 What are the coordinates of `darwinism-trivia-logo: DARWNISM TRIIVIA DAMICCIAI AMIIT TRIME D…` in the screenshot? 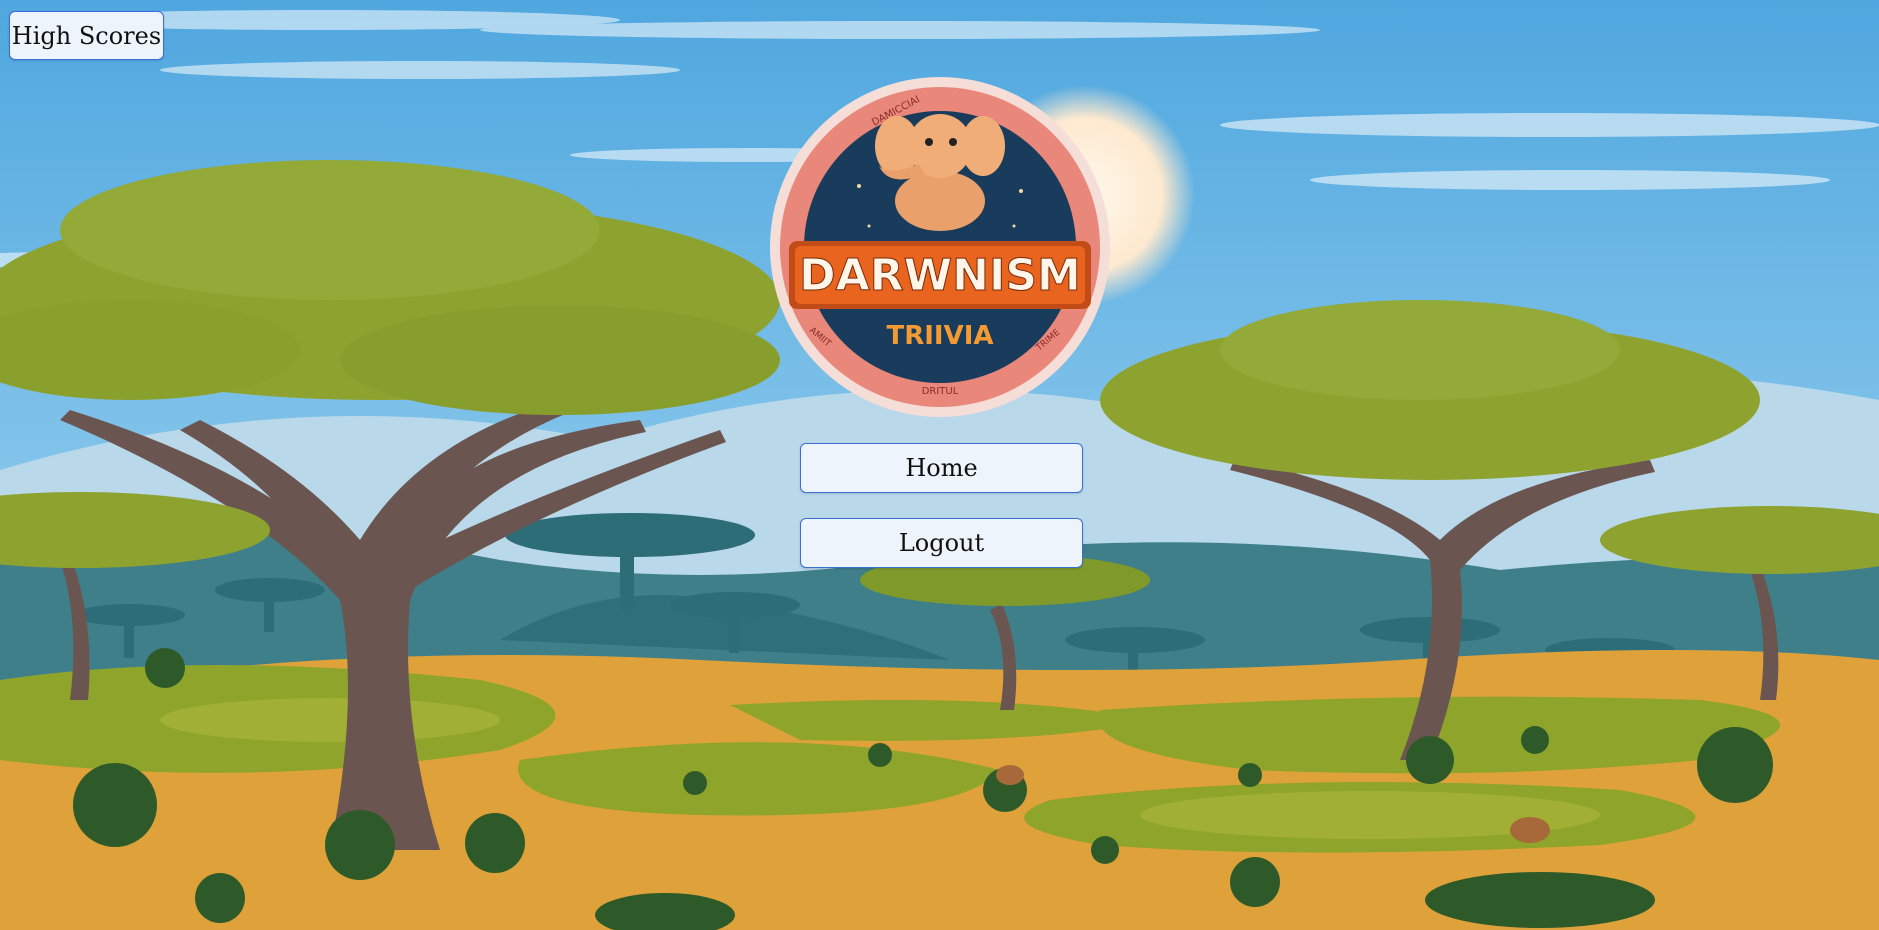 It's located at (940, 247).